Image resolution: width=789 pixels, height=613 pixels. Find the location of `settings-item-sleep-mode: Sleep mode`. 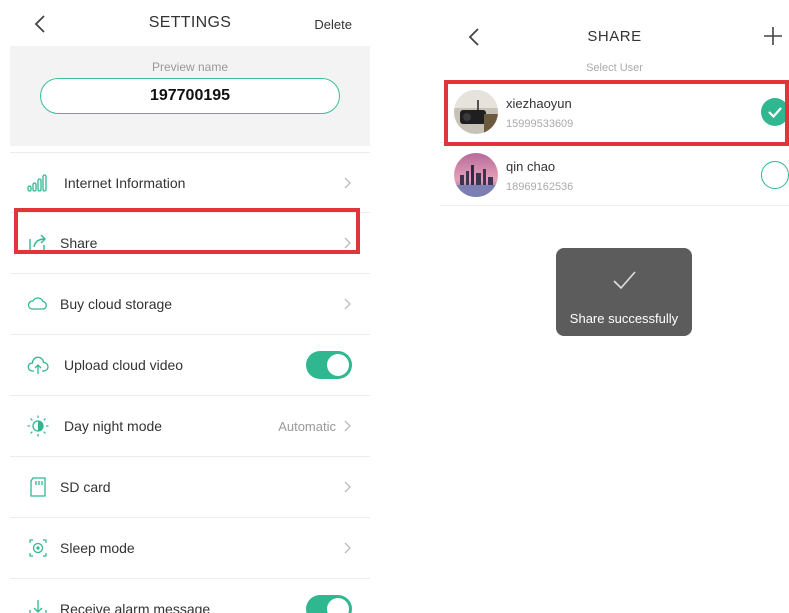

settings-item-sleep-mode: Sleep mode is located at coordinates (190, 548).